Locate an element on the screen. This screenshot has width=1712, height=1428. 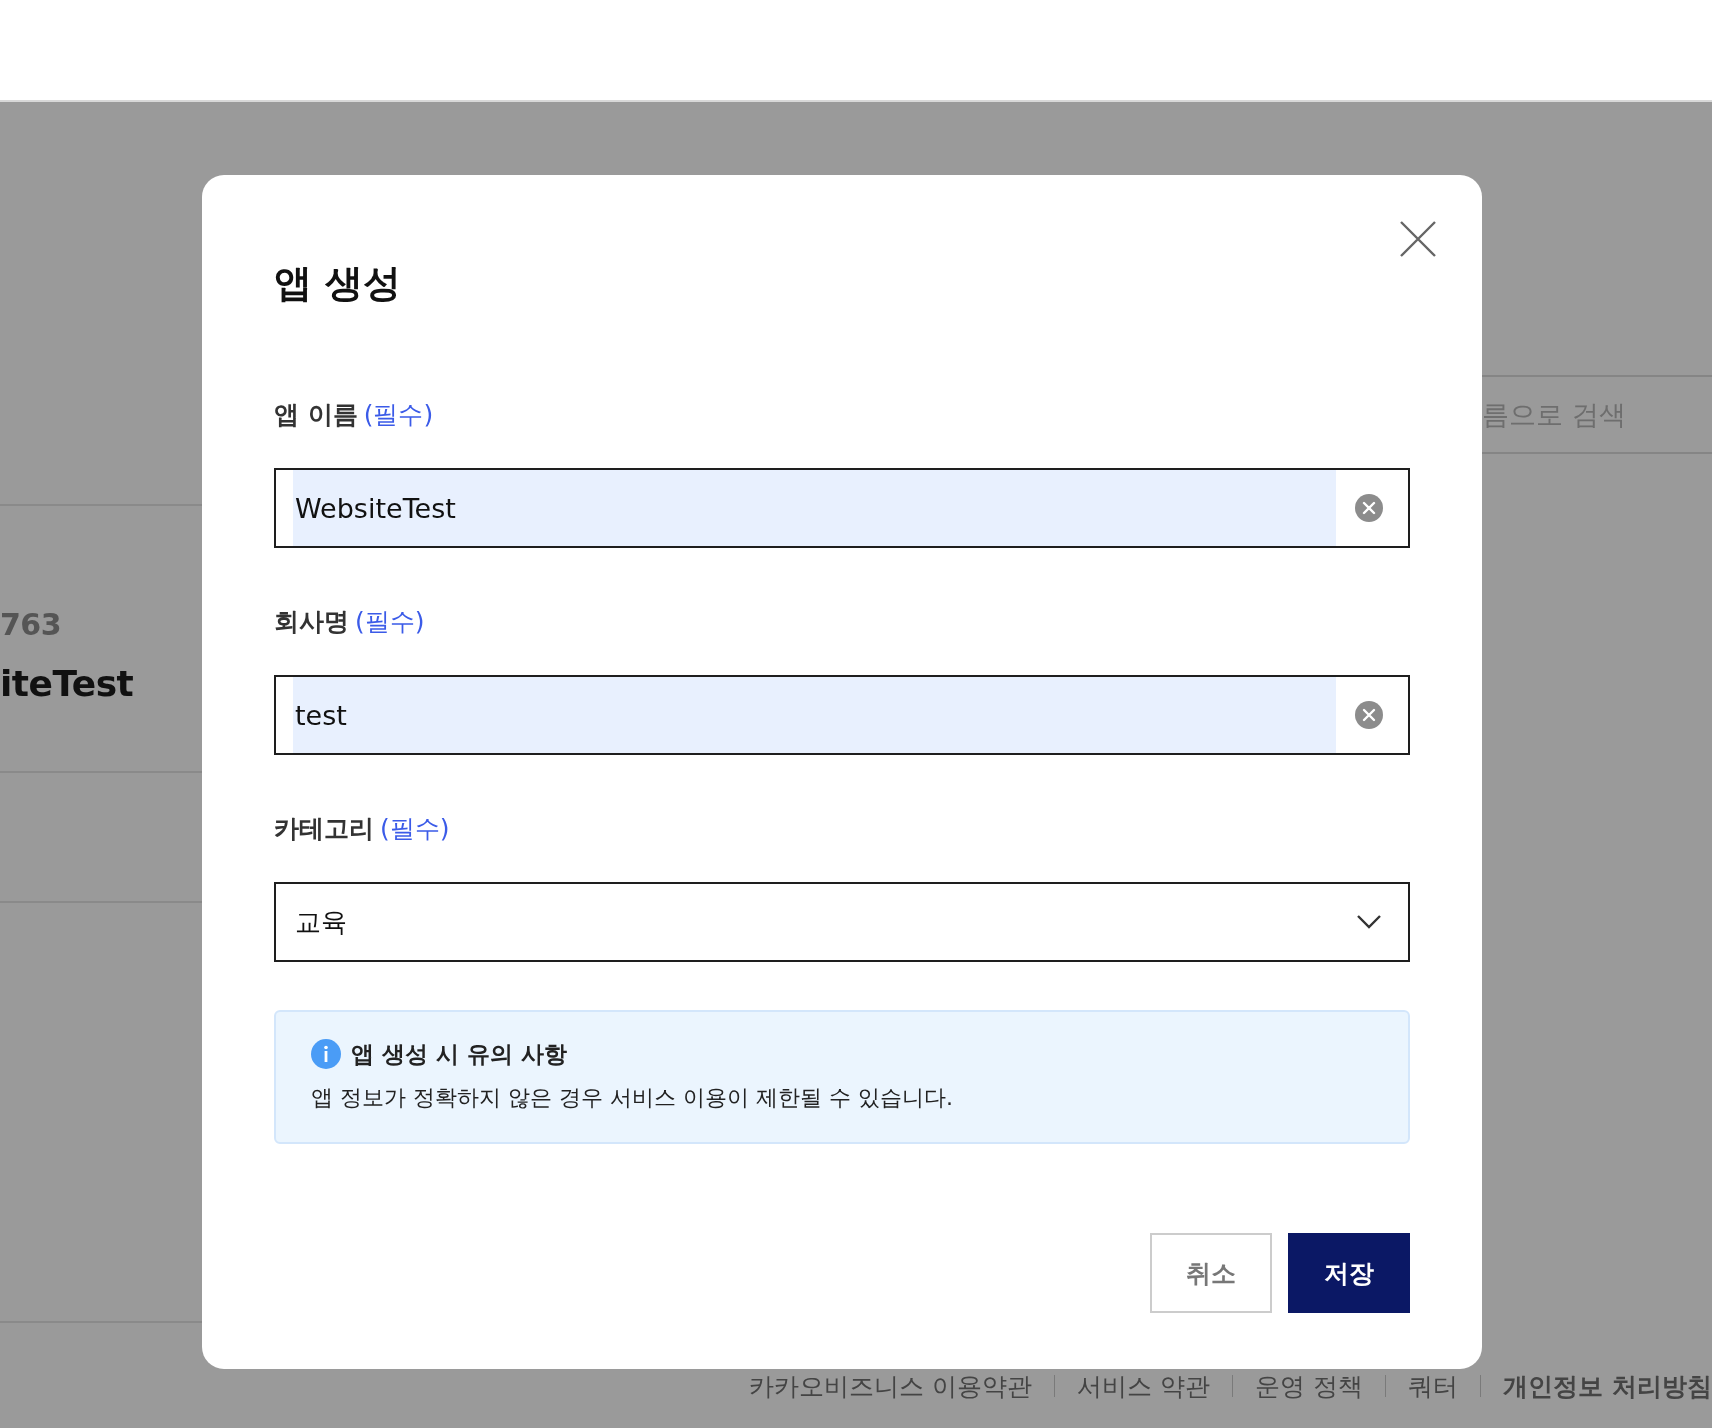
close-icon is located at coordinates (1418, 239).